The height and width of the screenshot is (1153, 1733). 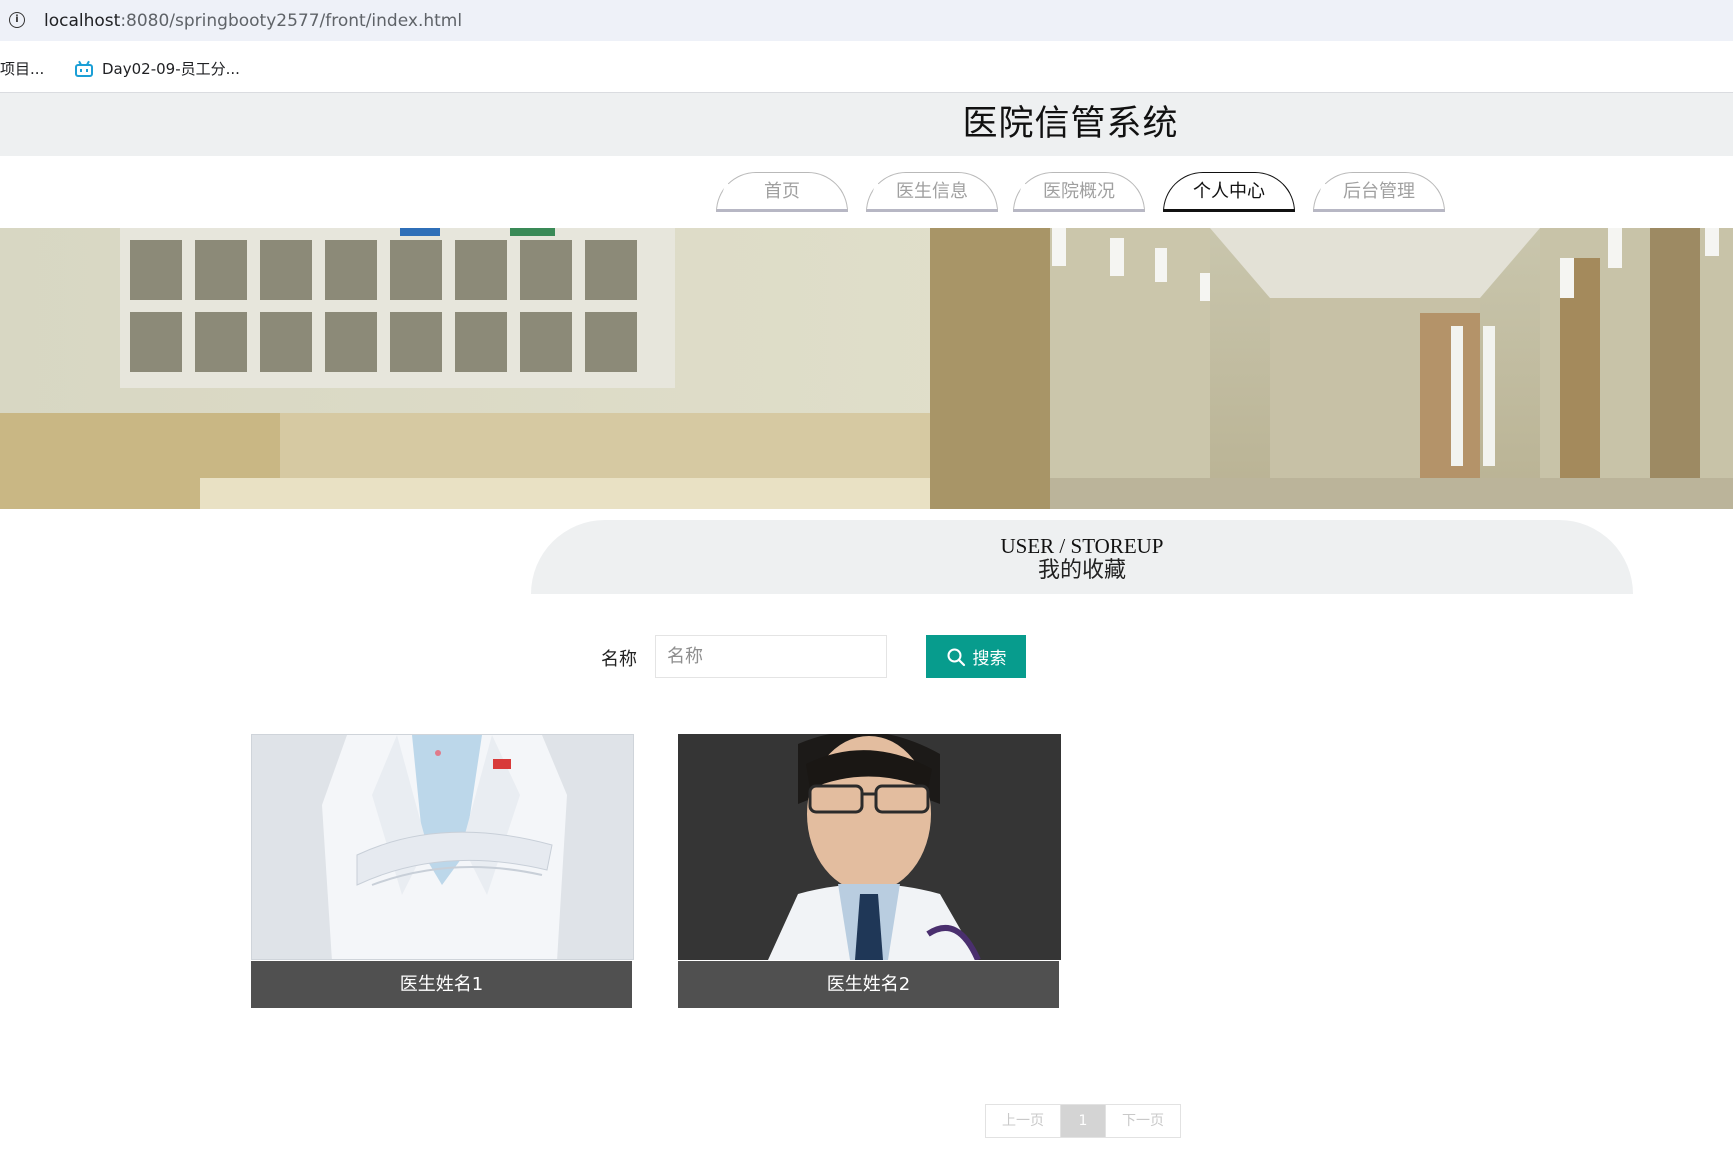 What do you see at coordinates (17, 20) in the screenshot?
I see `info-icon: i` at bounding box center [17, 20].